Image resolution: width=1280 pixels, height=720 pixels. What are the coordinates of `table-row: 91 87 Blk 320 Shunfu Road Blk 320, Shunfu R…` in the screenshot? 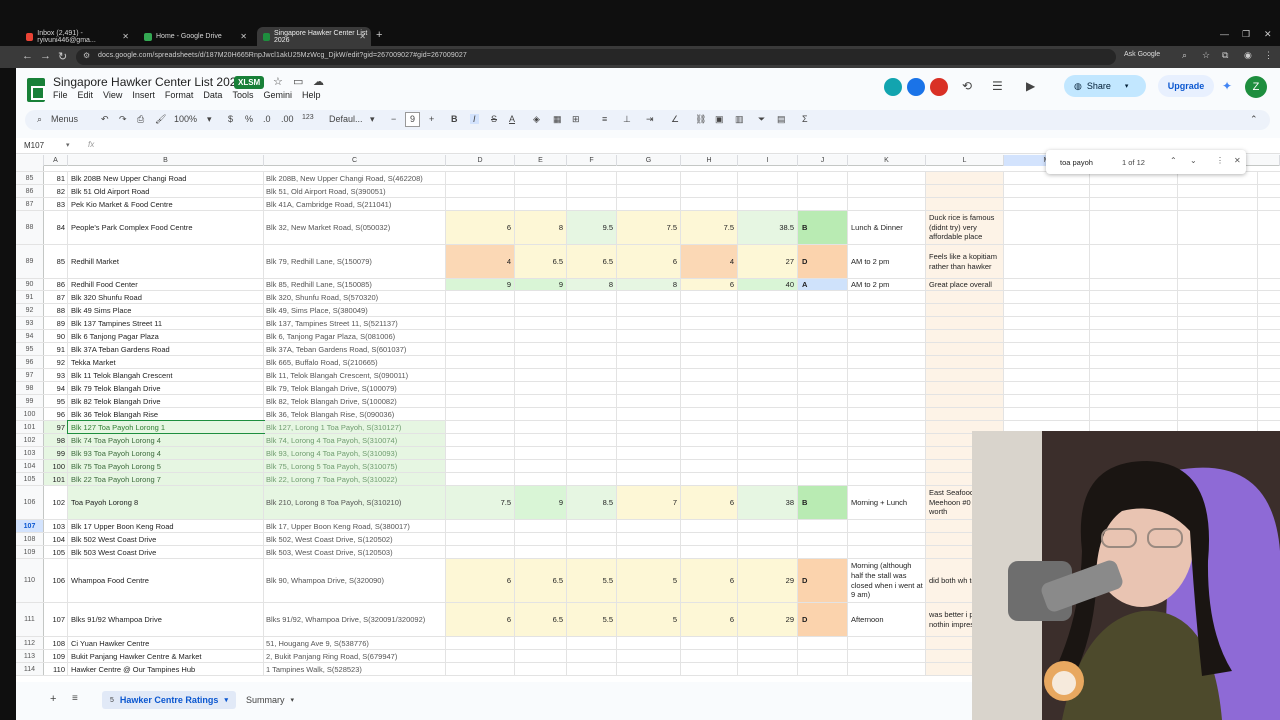 It's located at (648, 297).